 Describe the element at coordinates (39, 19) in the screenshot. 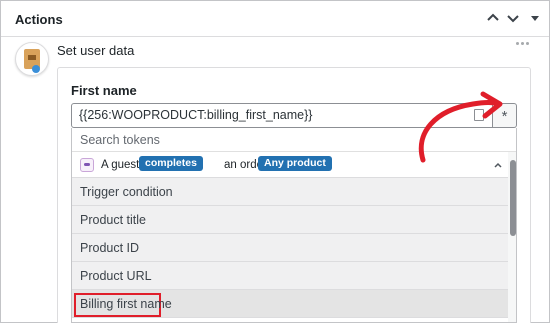

I see `panel-title: Actions` at that location.